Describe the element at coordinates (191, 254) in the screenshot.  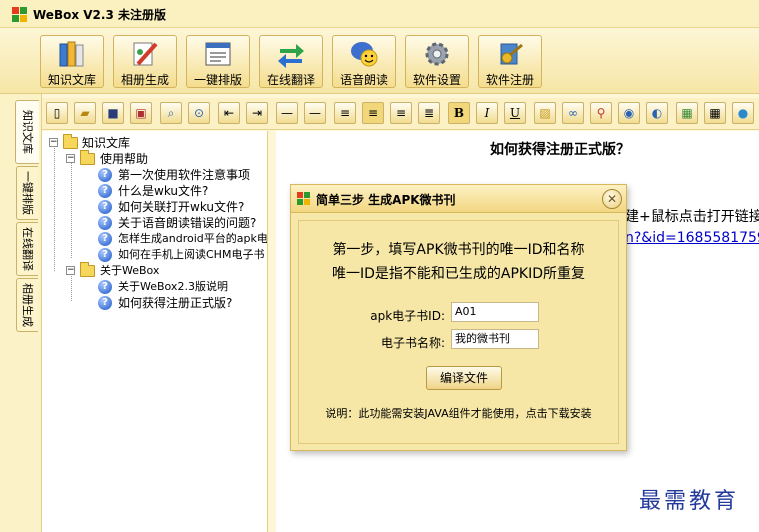
I see `tree-item-label: 如何在手机上阅读CHM电子书` at that location.